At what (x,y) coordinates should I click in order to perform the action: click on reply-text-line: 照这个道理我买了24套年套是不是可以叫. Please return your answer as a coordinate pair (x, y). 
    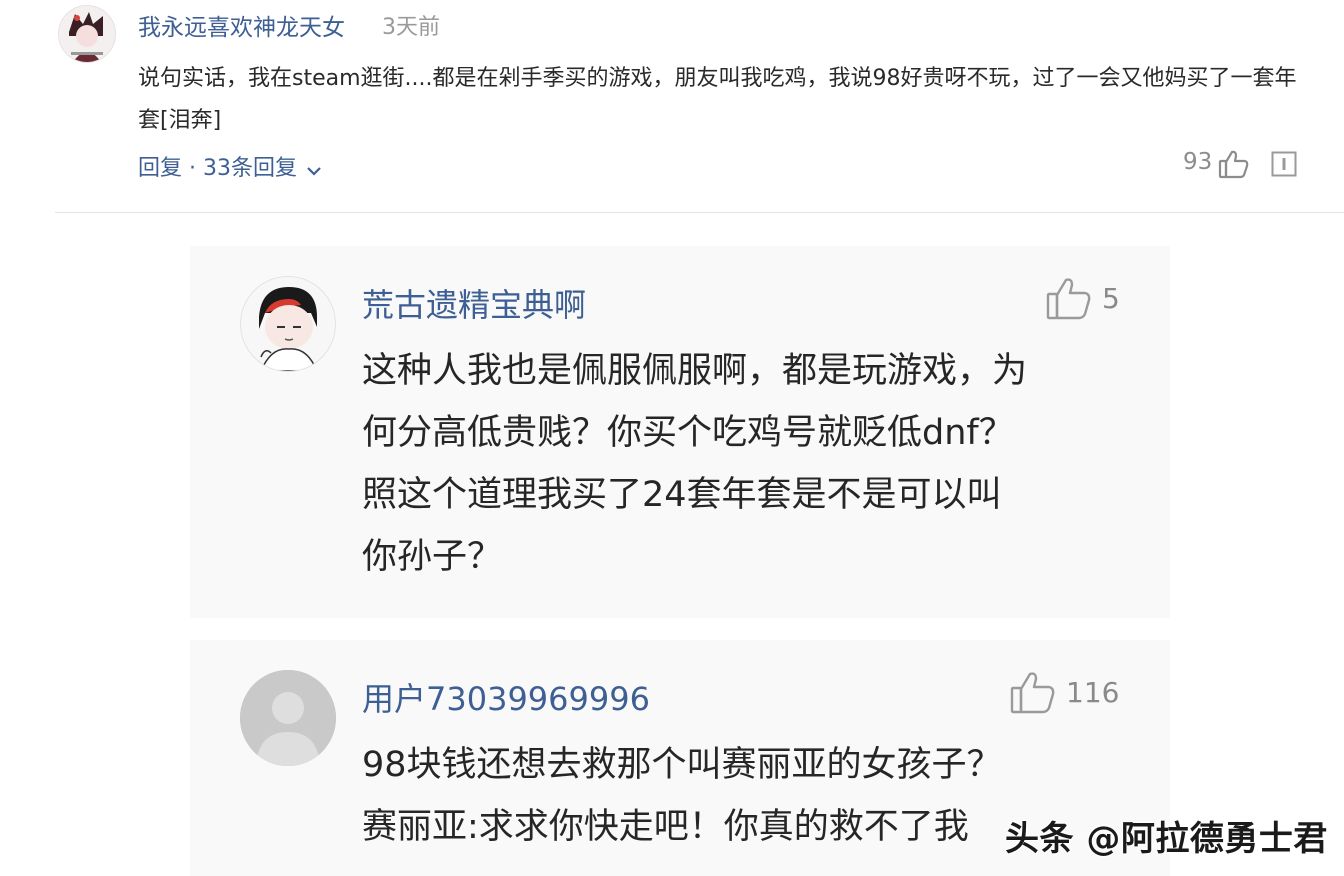
    Looking at the image, I should click on (682, 495).